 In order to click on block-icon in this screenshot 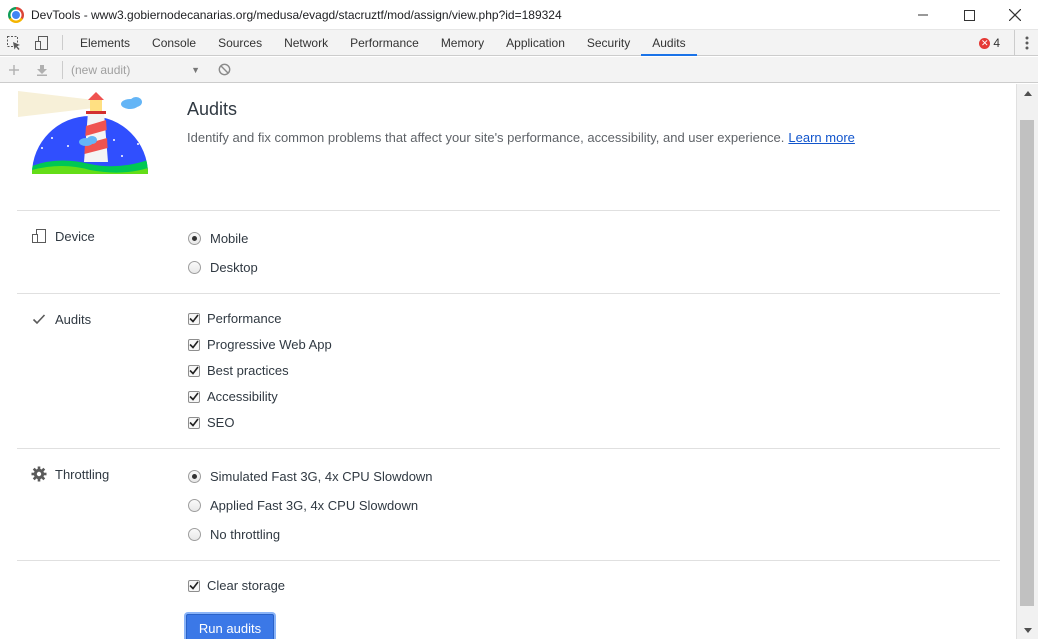, I will do `click(224, 69)`.